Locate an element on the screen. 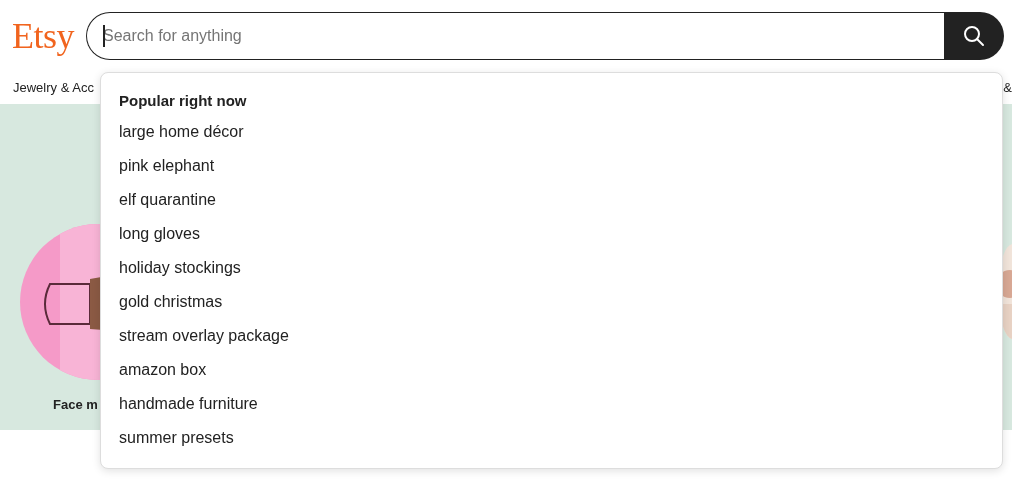 The width and height of the screenshot is (1012, 480). suggestion-item: stream overlay package is located at coordinates (551, 336).